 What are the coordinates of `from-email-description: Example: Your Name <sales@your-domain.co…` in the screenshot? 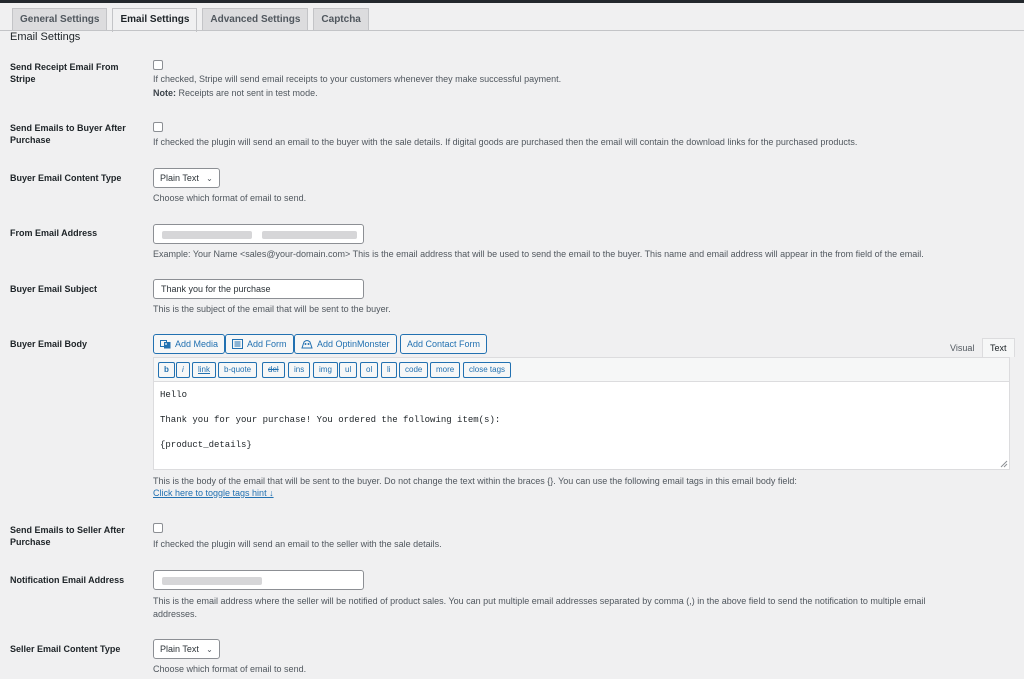 It's located at (538, 254).